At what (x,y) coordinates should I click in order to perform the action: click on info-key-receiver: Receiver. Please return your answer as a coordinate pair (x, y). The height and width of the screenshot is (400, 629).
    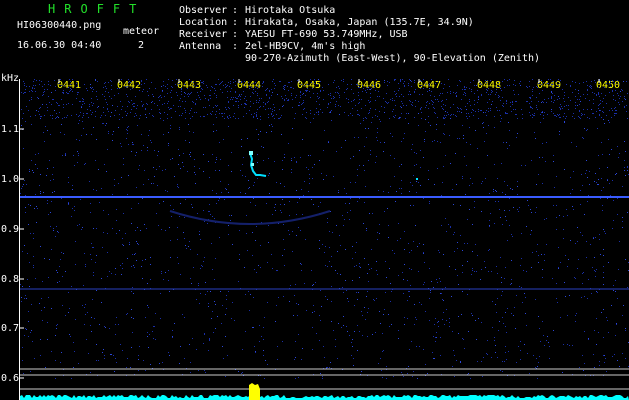
    Looking at the image, I should click on (203, 34).